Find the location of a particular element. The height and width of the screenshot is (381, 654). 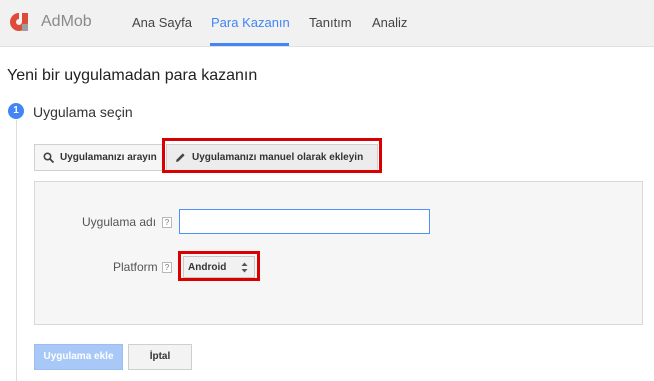

step-number-badge: 1 is located at coordinates (16, 111).